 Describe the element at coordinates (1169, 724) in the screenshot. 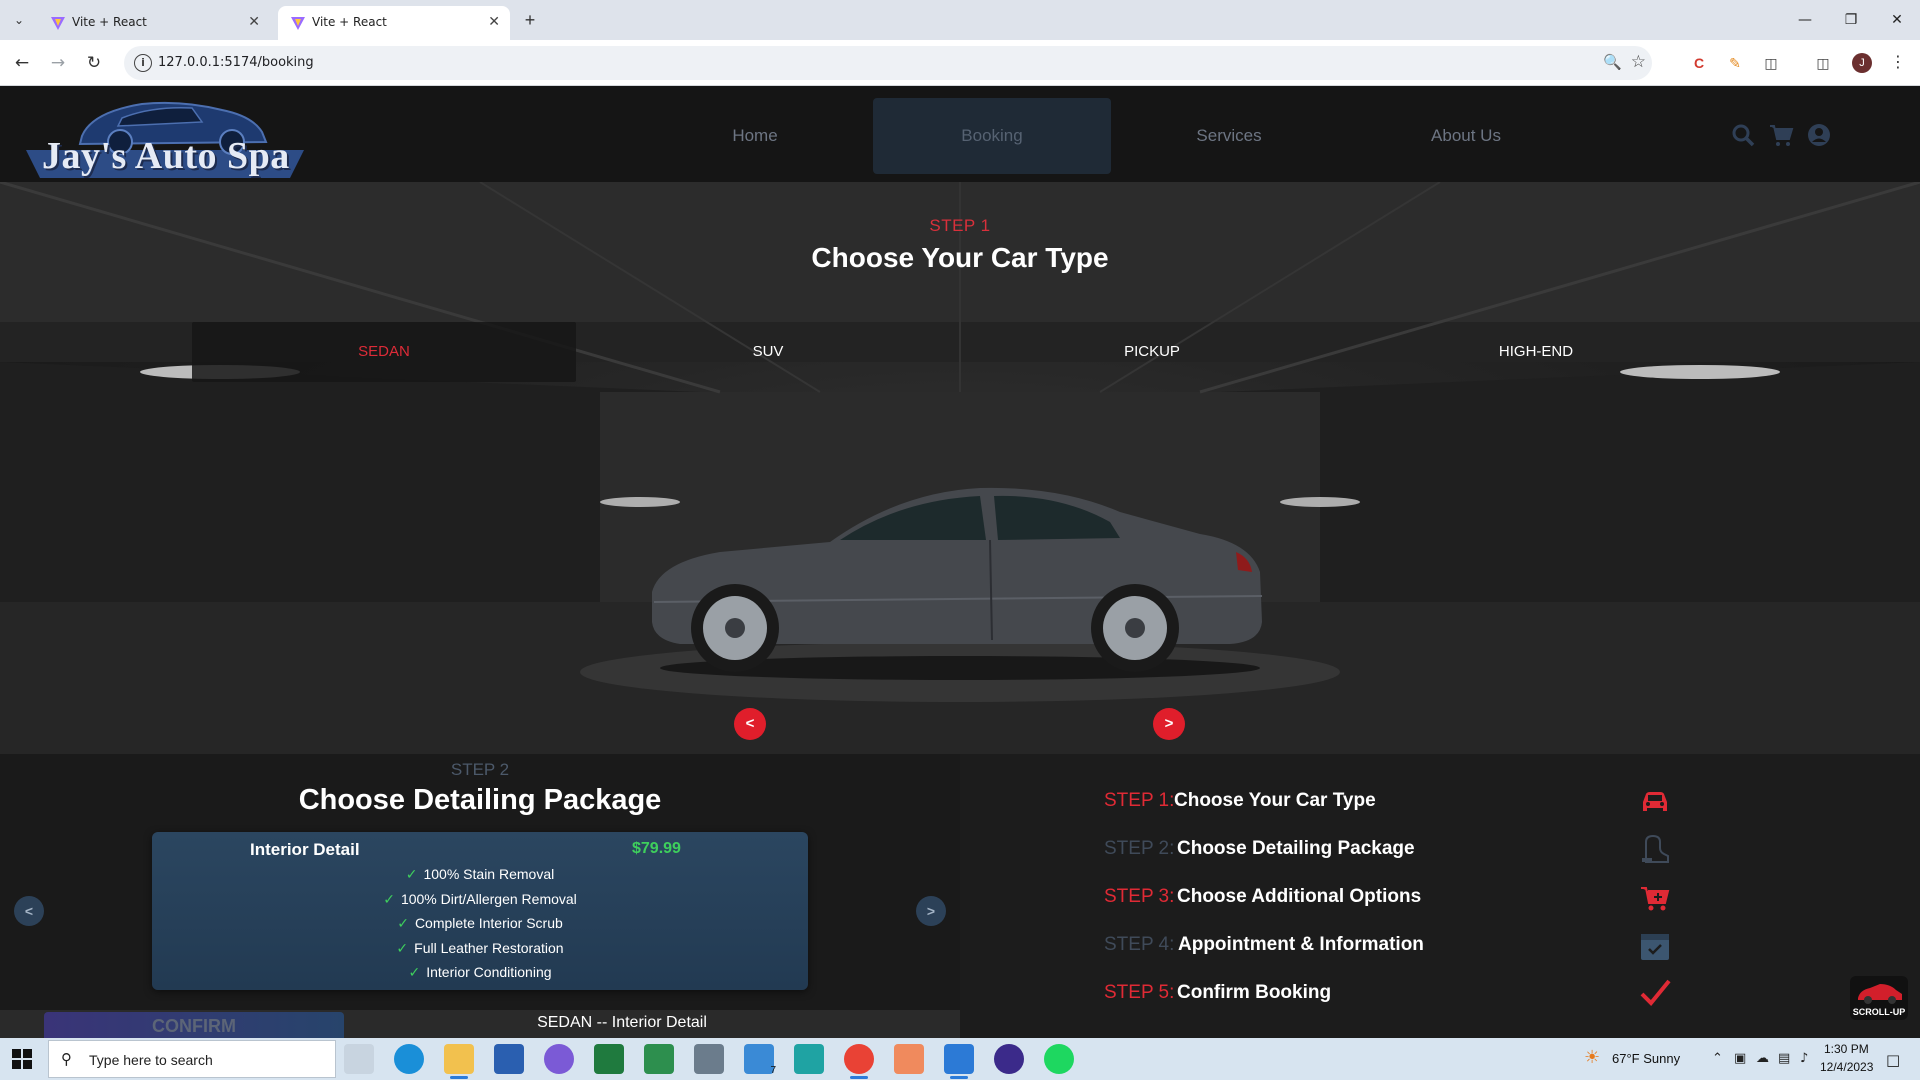

I see `next-car-type-button: >` at that location.